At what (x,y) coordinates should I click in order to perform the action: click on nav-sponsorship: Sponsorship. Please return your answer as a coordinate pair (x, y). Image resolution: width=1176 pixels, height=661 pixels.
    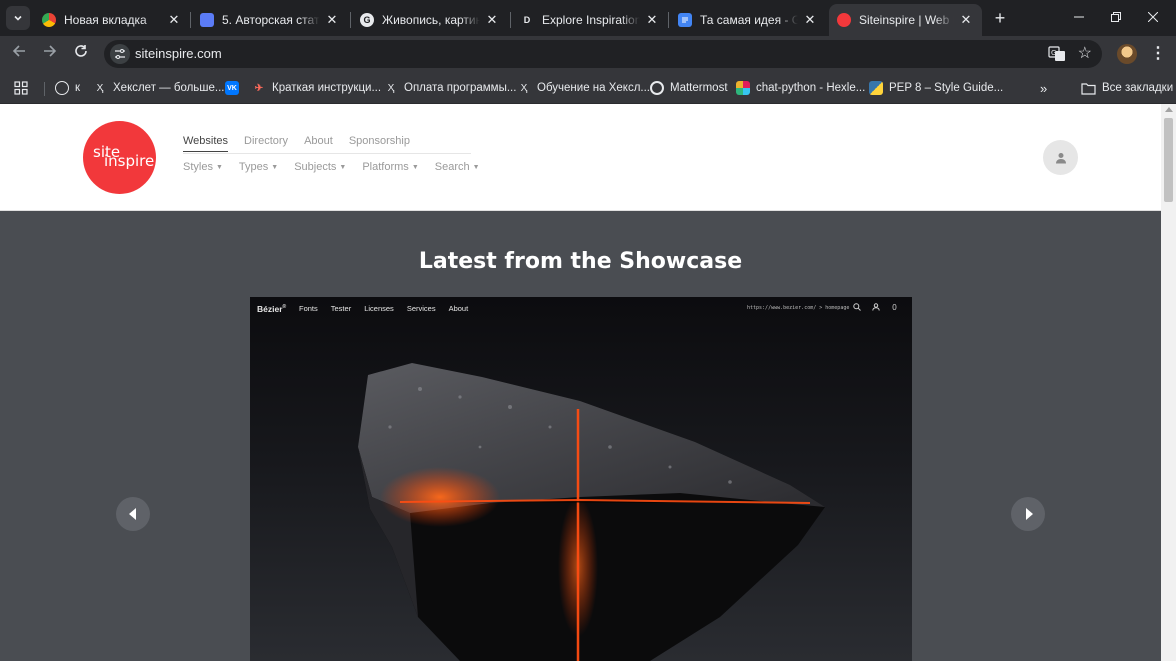
    Looking at the image, I should click on (379, 143).